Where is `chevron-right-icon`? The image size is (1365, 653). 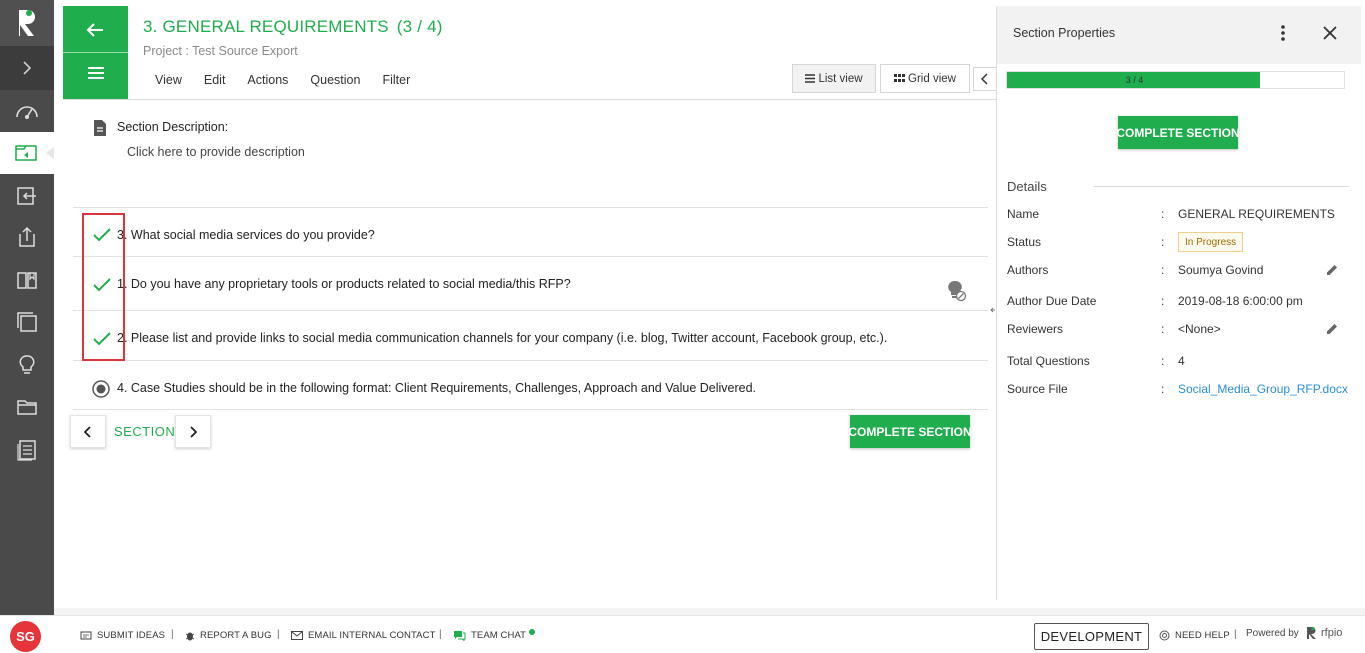
chevron-right-icon is located at coordinates (193, 431).